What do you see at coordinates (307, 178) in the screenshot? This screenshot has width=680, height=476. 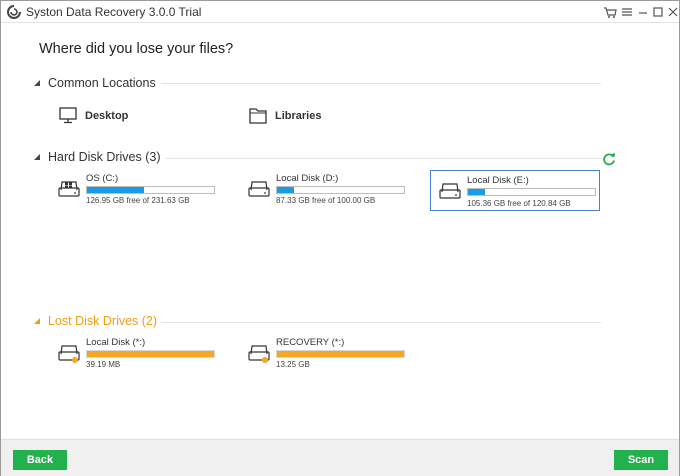 I see `drive-name: Local Disk (D:)` at bounding box center [307, 178].